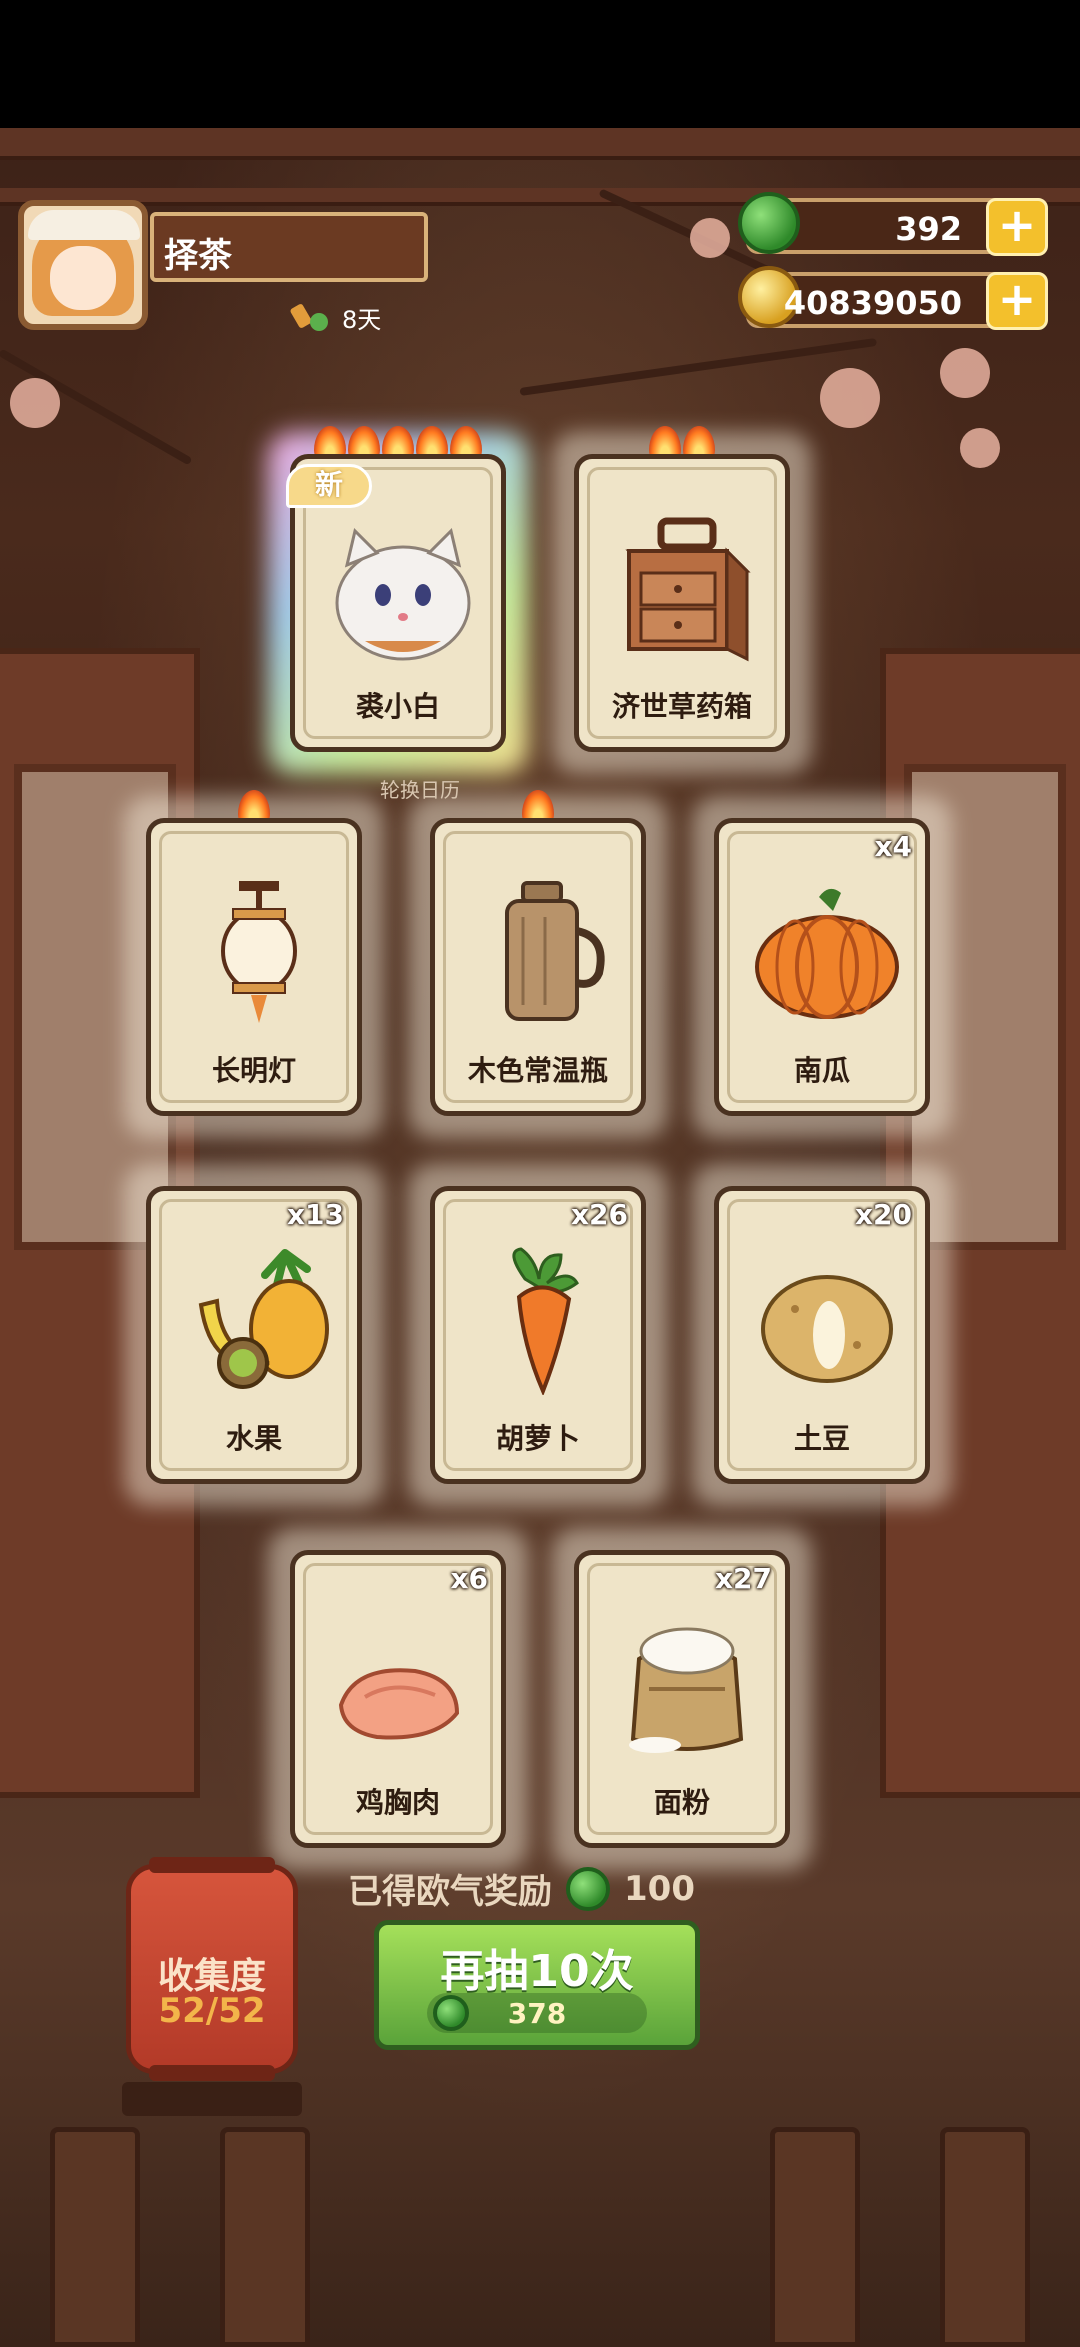 The width and height of the screenshot is (1080, 2347). What do you see at coordinates (263, 1319) in the screenshot?
I see `fruit-icon` at bounding box center [263, 1319].